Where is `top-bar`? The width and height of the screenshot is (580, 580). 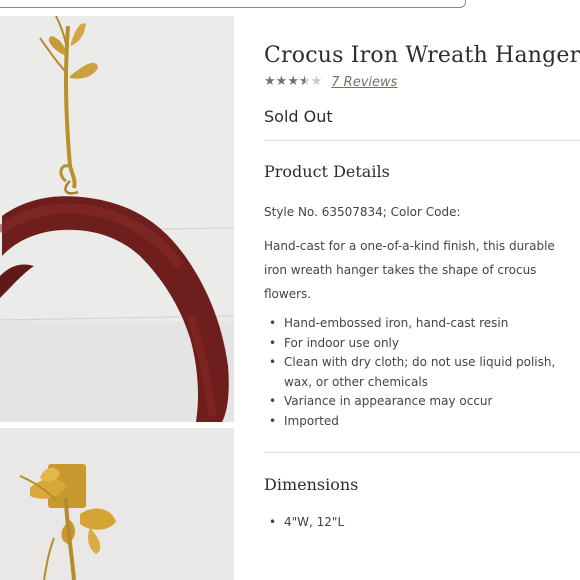 top-bar is located at coordinates (290, 7).